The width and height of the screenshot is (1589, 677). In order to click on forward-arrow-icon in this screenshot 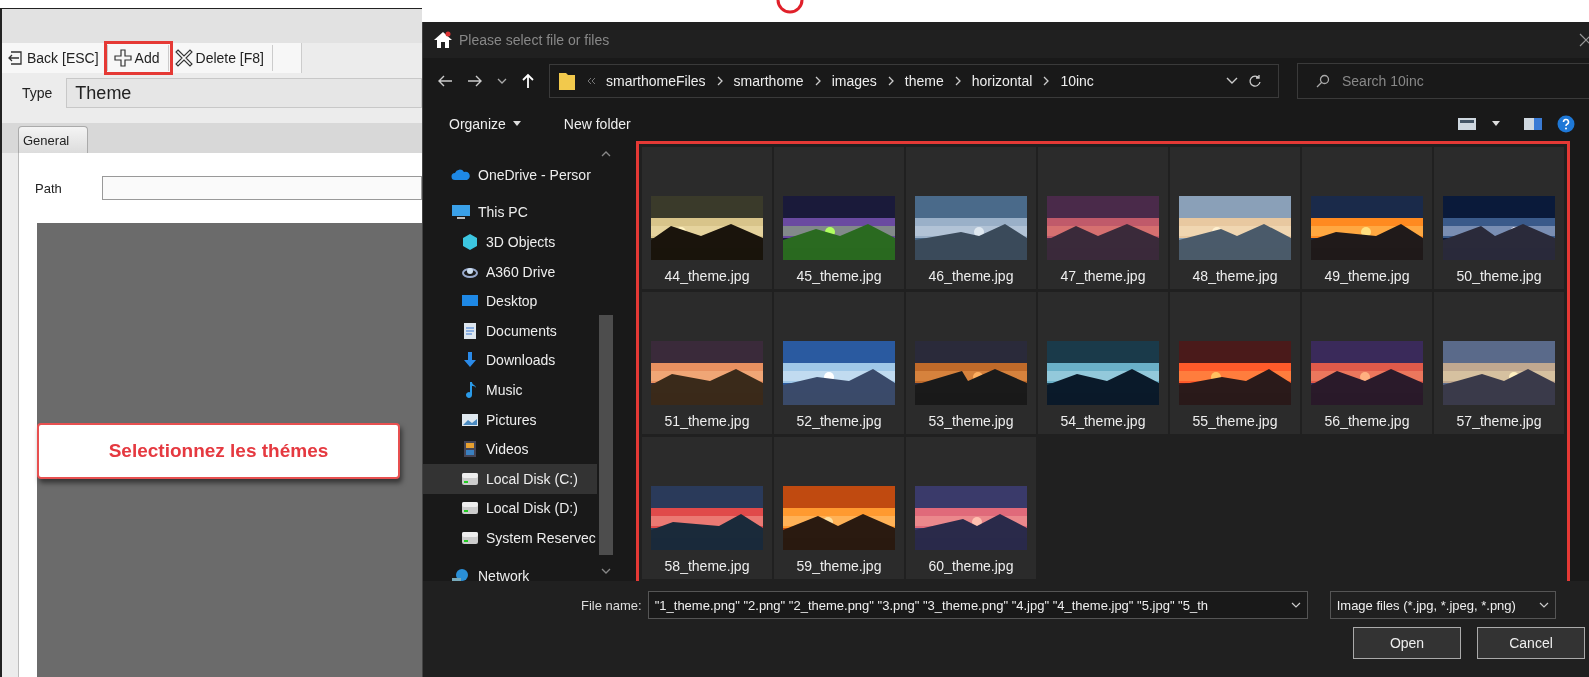, I will do `click(475, 81)`.